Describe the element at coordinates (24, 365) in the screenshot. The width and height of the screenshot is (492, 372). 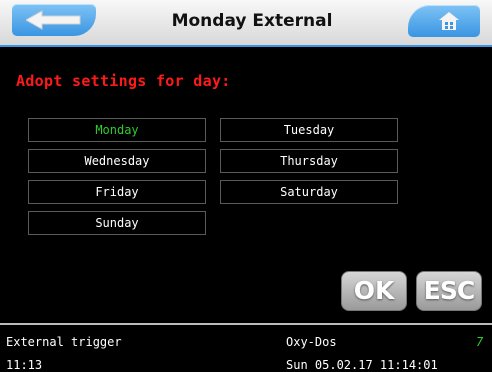
I see `elapsed-time: 11:13` at that location.